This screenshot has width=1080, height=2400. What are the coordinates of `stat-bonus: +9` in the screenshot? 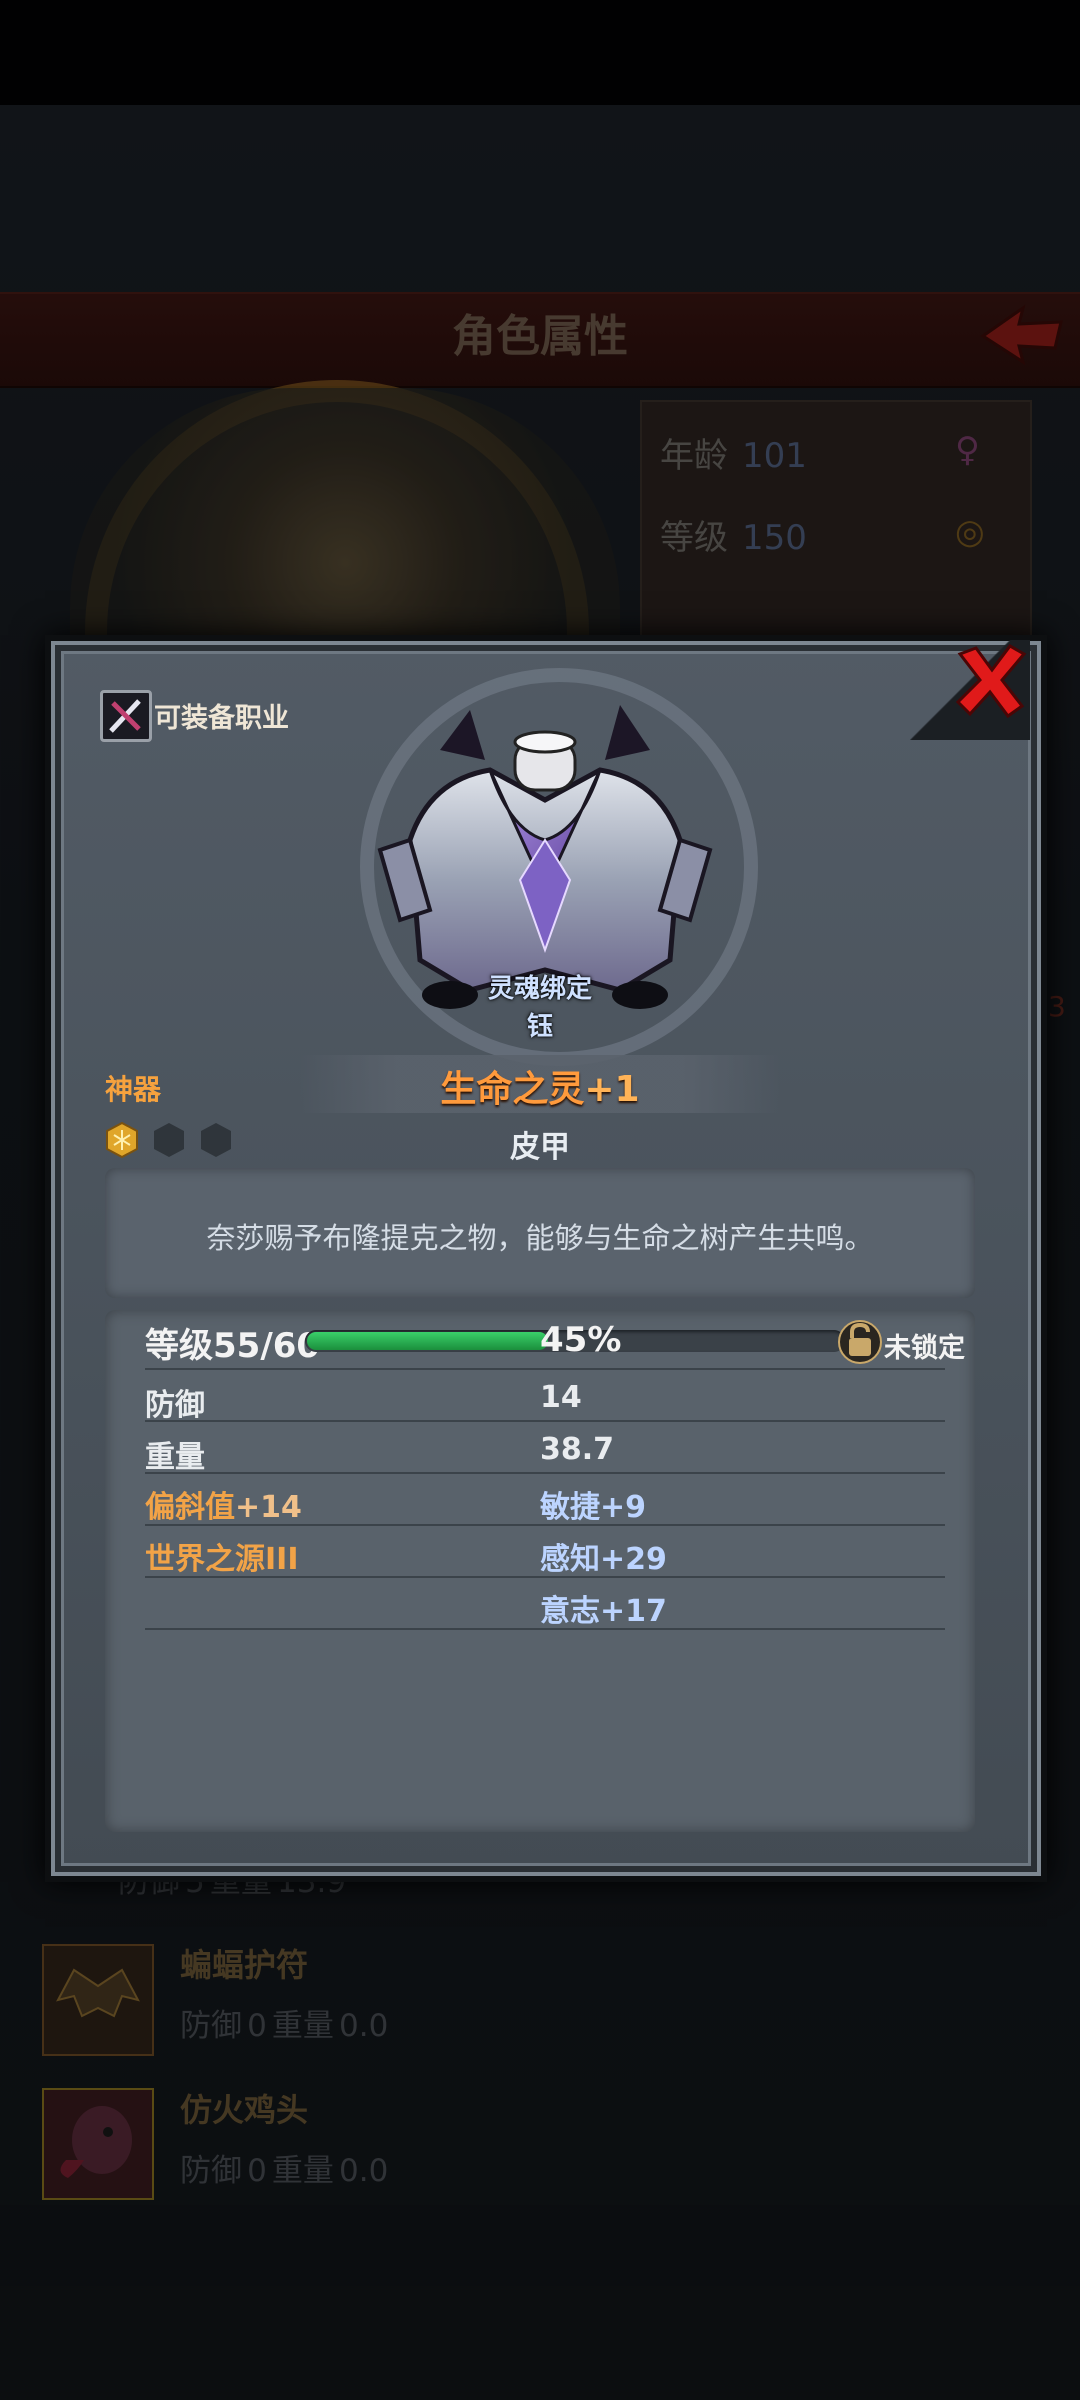 It's located at (623, 1507).